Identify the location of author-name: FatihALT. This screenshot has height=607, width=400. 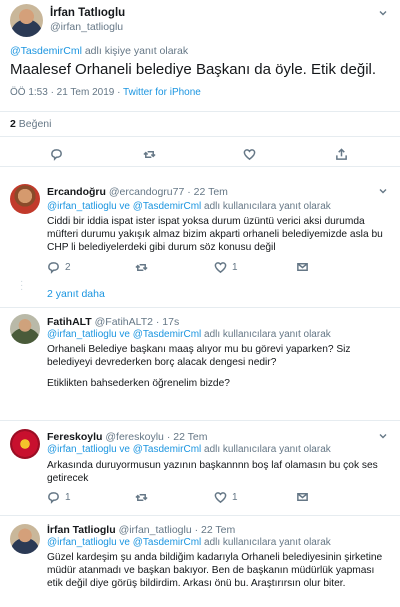
(69, 322).